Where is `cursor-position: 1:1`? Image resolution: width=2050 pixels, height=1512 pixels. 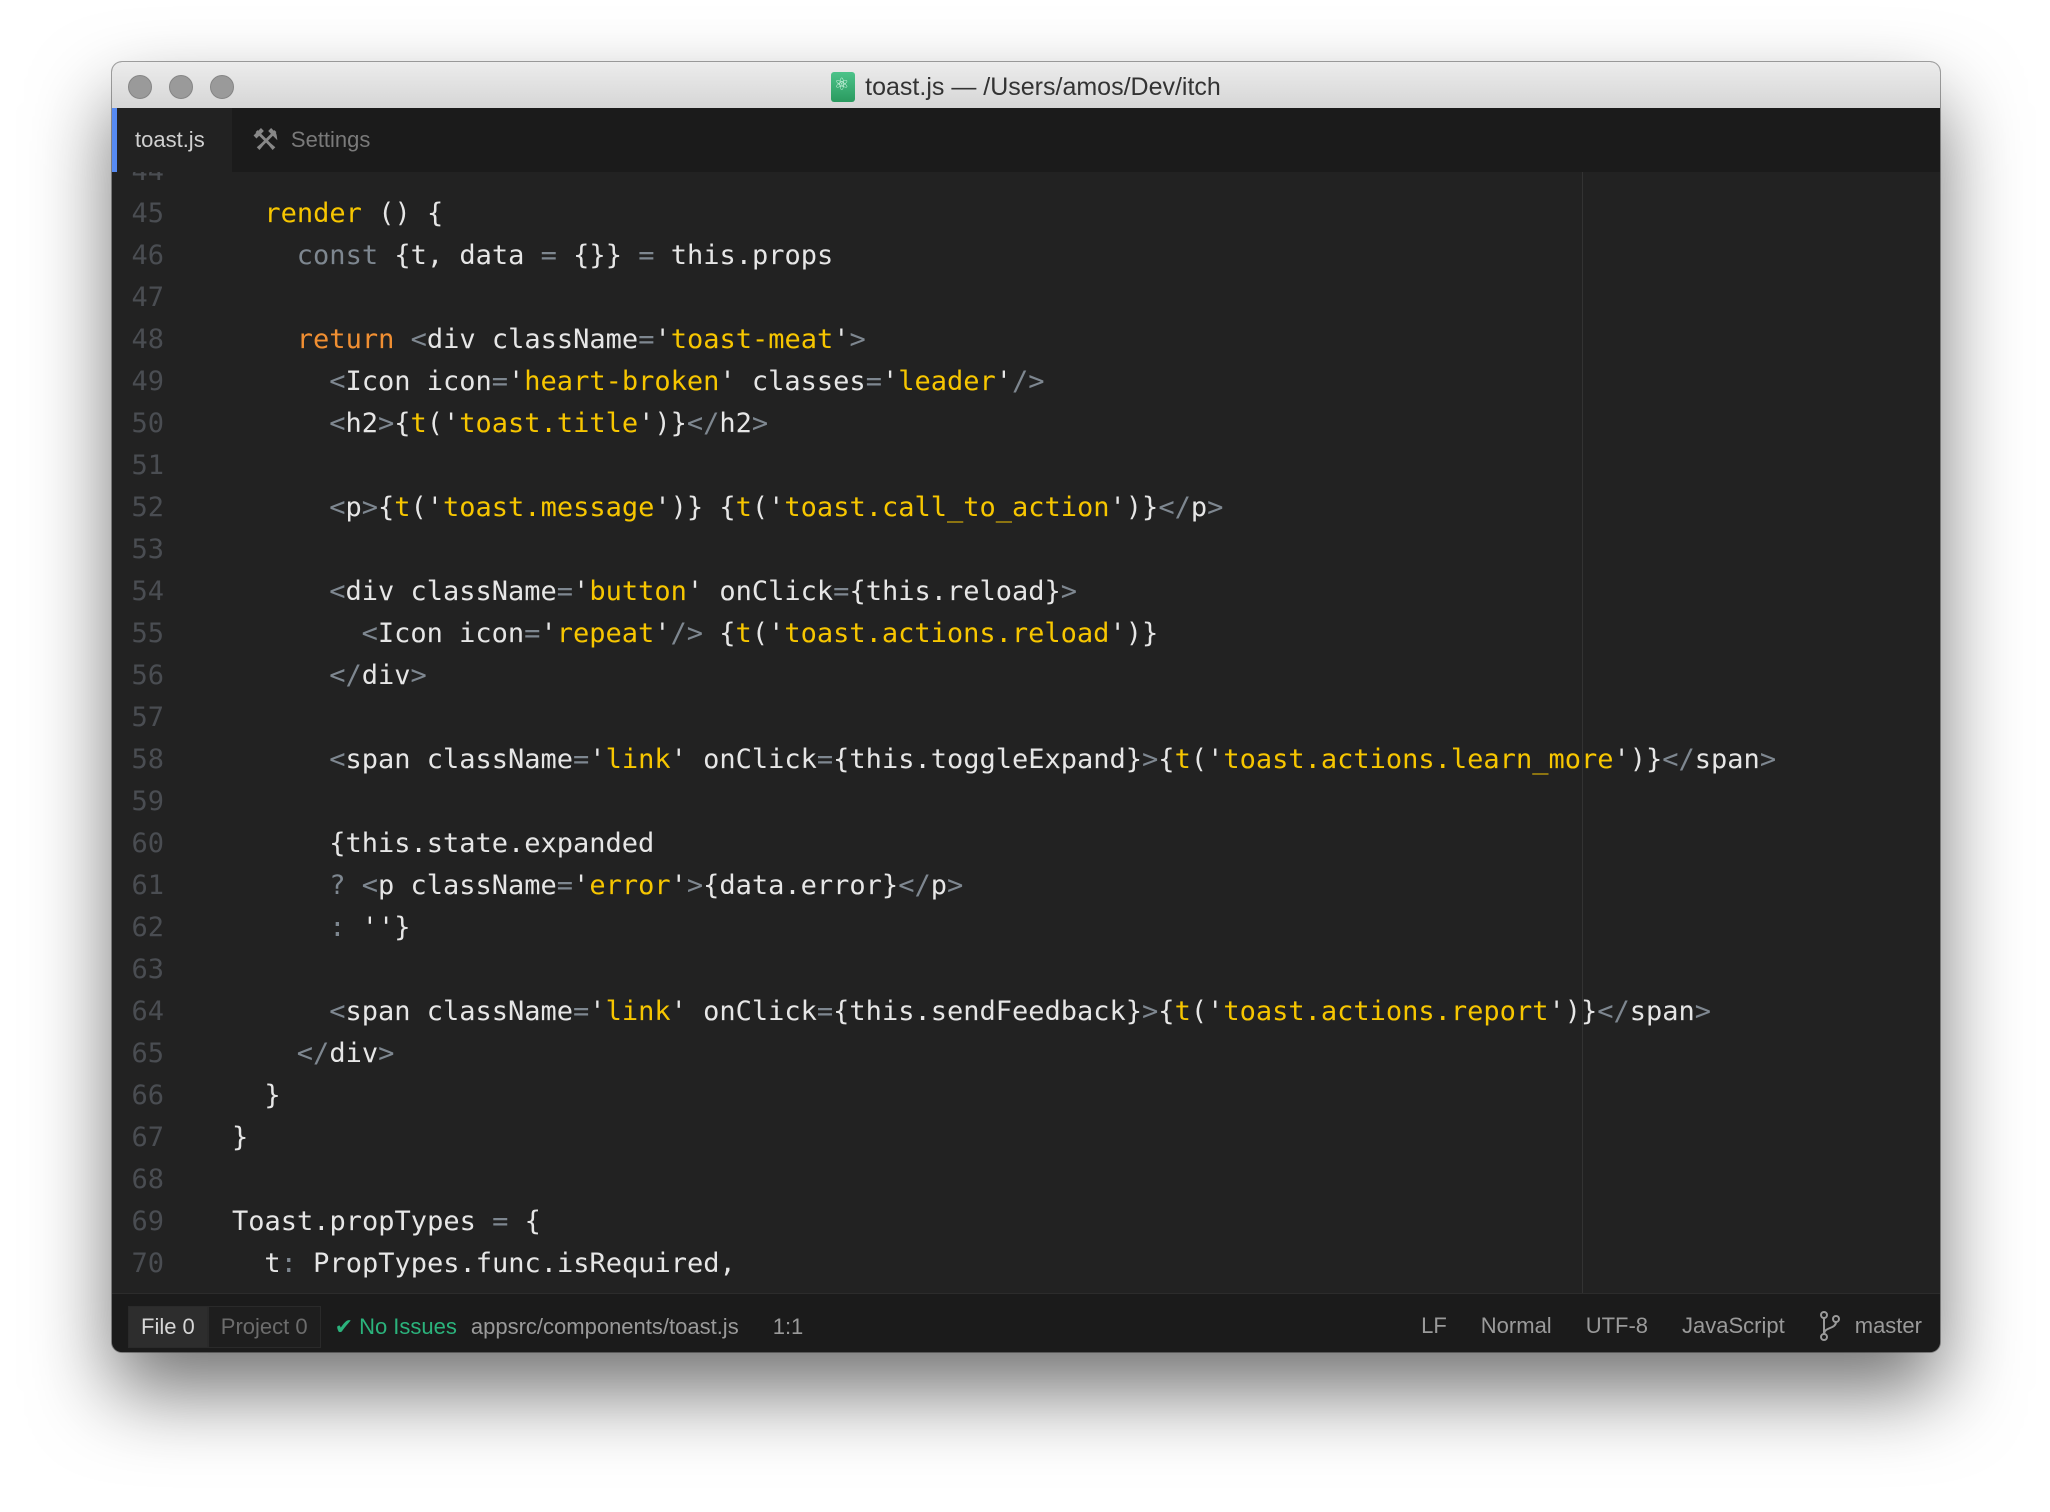 cursor-position: 1:1 is located at coordinates (788, 1327).